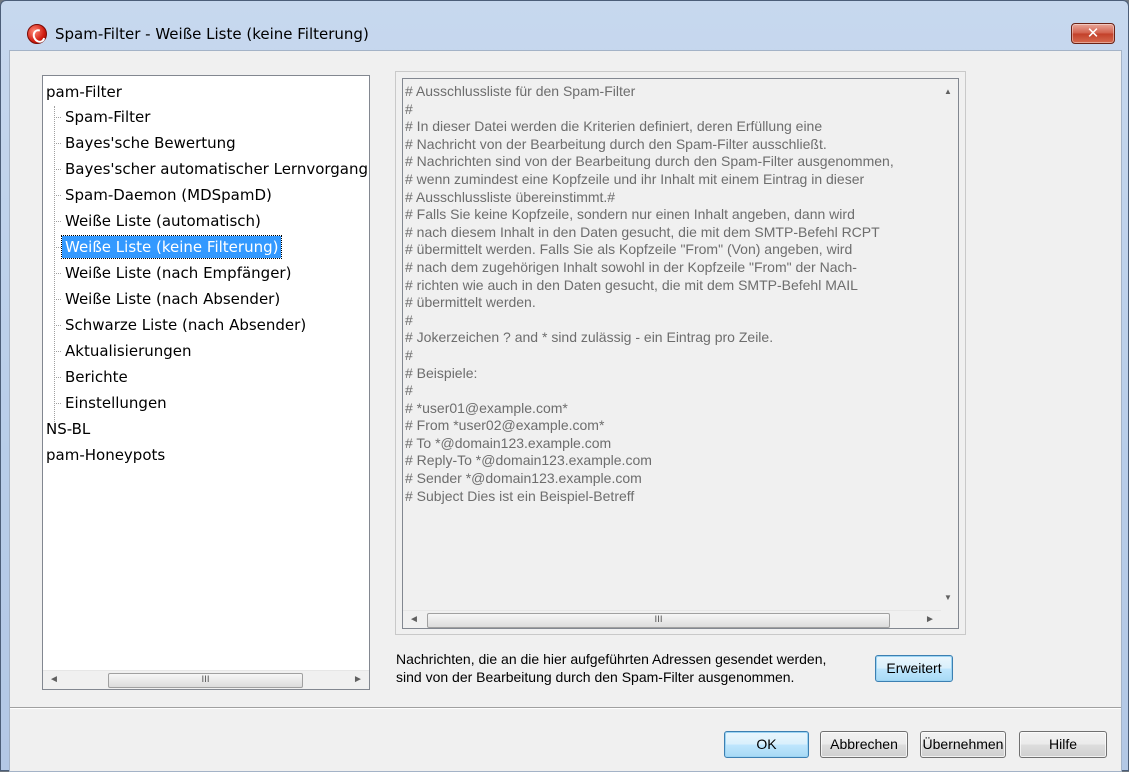  I want to click on tree-item-label: pam-Honeypots, so click(106, 455).